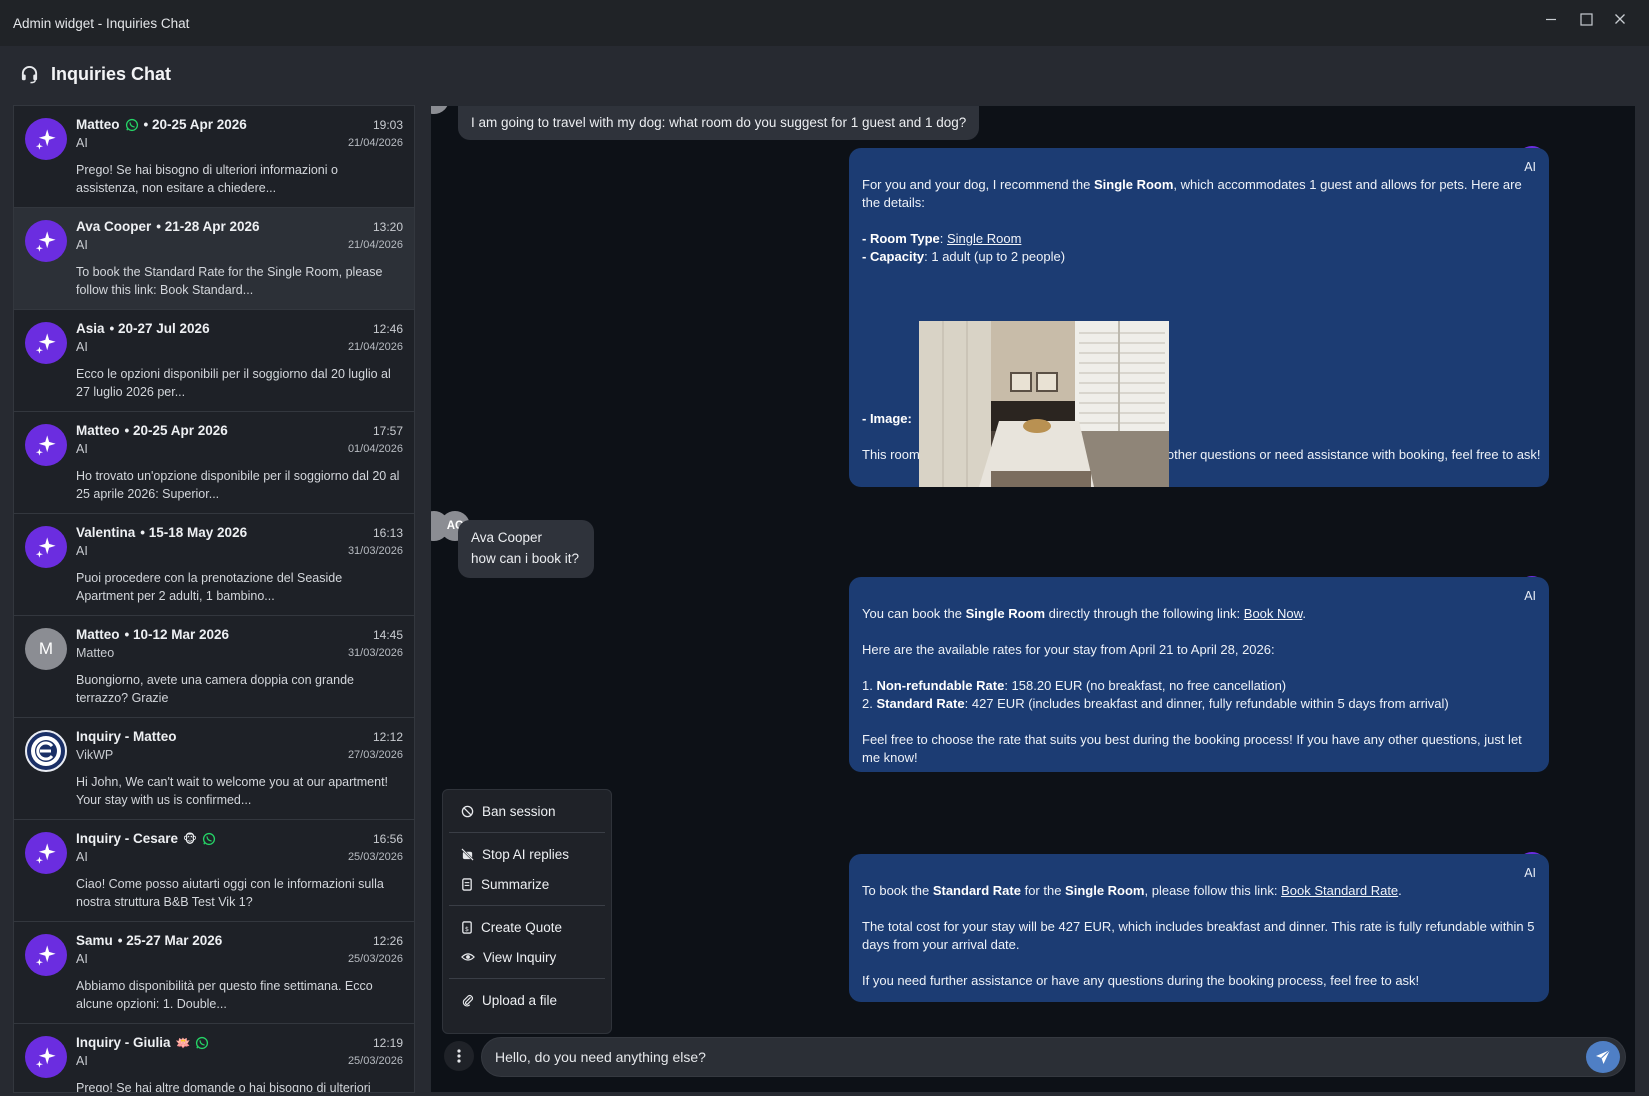 This screenshot has height=1096, width=1649. Describe the element at coordinates (387, 431) in the screenshot. I see `inquiry-time: 17:57` at that location.